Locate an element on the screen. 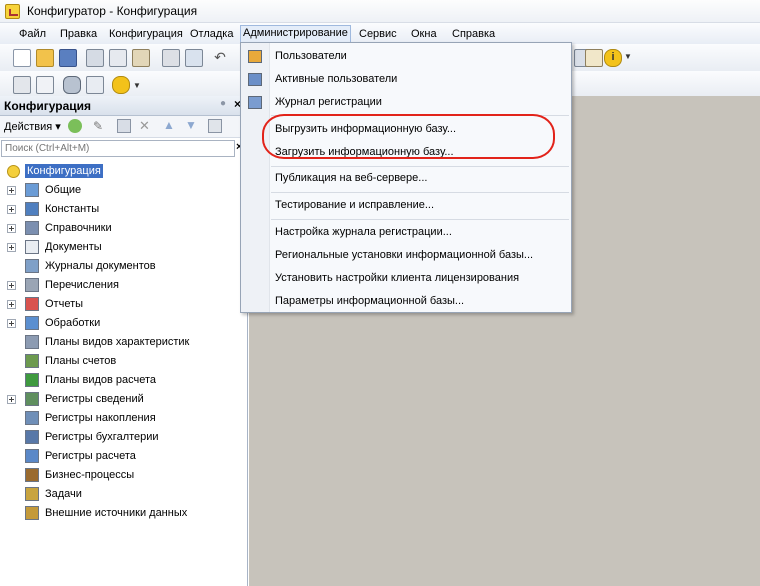  menu-edit: Правка is located at coordinates (78, 34).